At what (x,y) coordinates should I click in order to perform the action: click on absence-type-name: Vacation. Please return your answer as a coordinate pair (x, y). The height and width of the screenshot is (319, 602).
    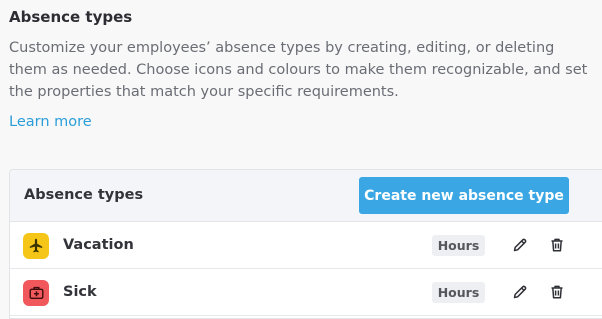
    Looking at the image, I should click on (98, 245).